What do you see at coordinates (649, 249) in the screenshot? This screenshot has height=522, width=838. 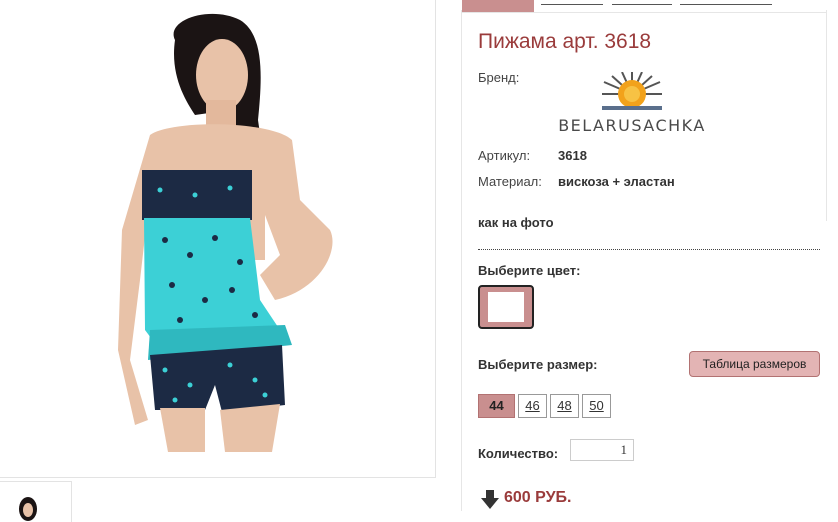 I see `section-divider` at bounding box center [649, 249].